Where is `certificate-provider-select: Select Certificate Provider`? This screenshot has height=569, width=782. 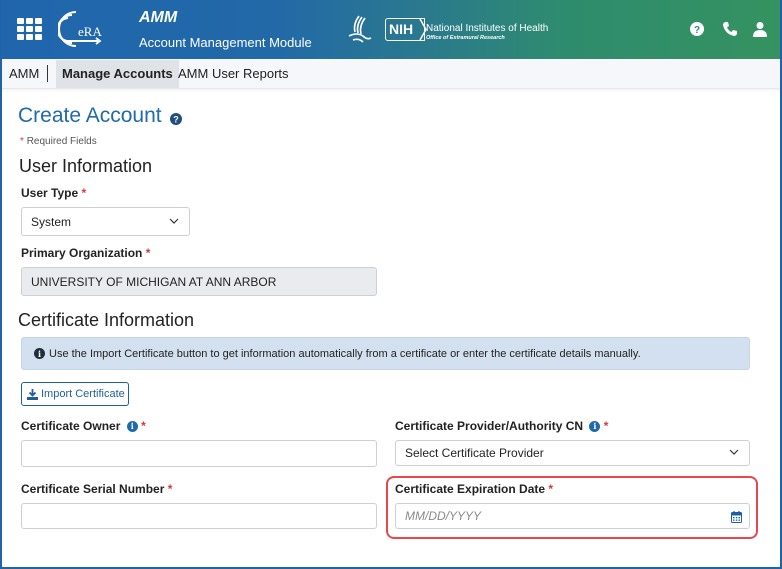
certificate-provider-select: Select Certificate Provider is located at coordinates (572, 453).